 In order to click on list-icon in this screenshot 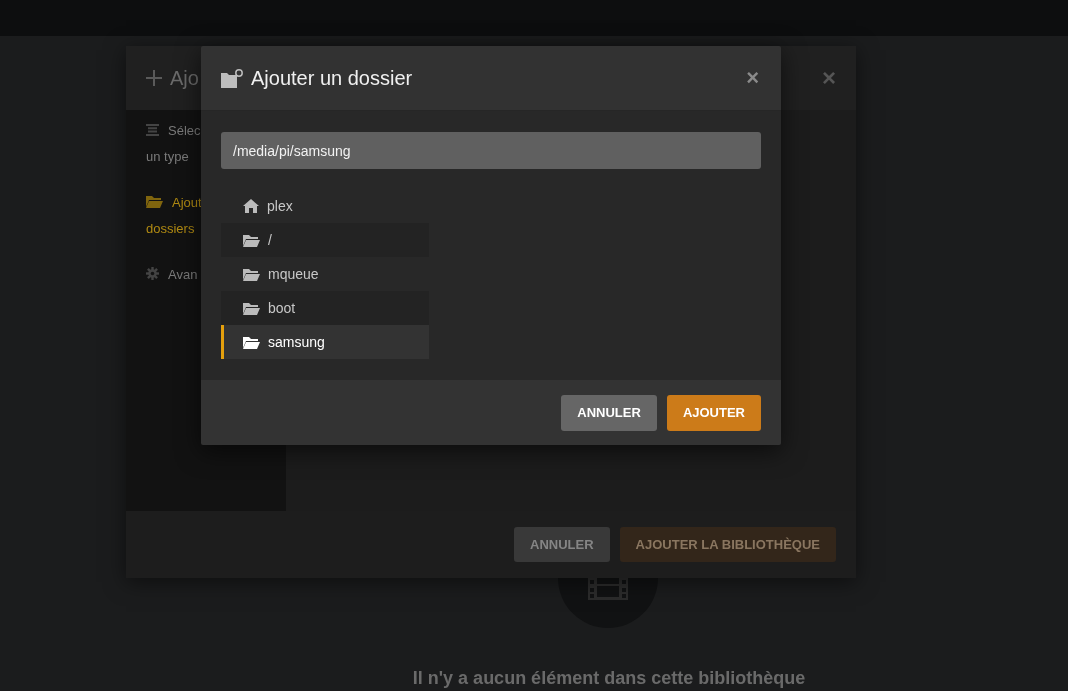, I will do `click(152, 130)`.